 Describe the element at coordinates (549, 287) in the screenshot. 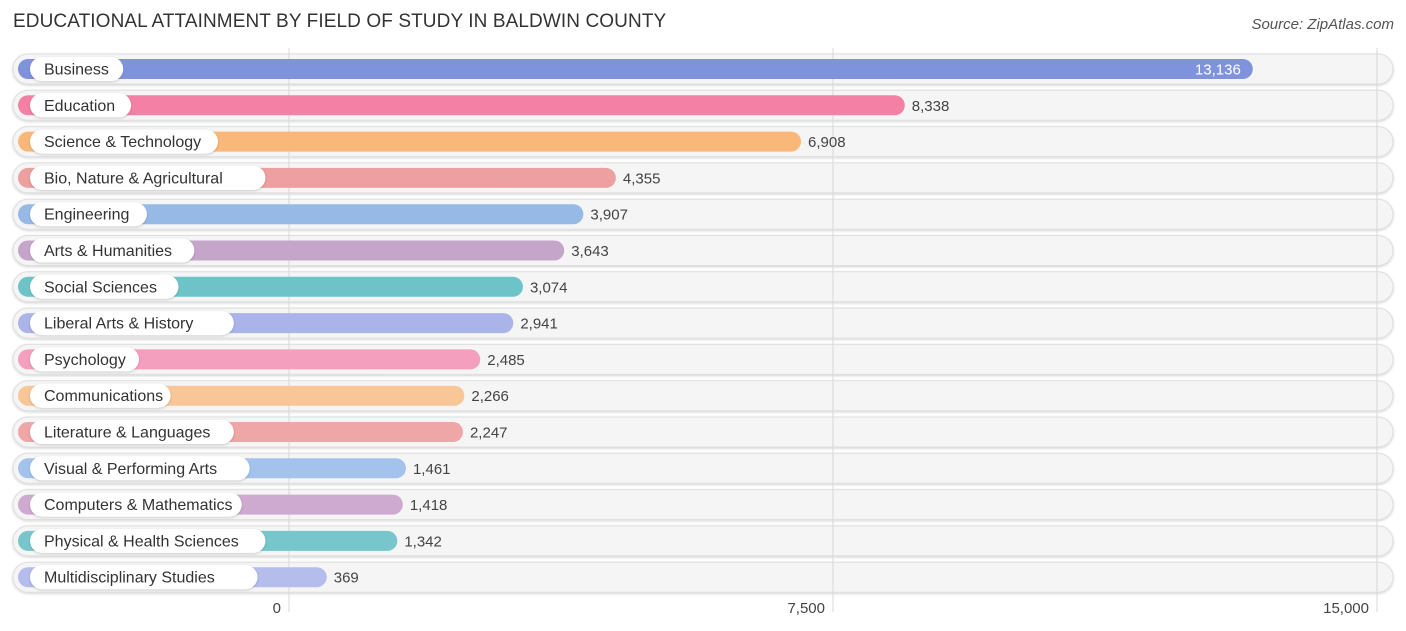

I see `value-label: 3,074` at that location.